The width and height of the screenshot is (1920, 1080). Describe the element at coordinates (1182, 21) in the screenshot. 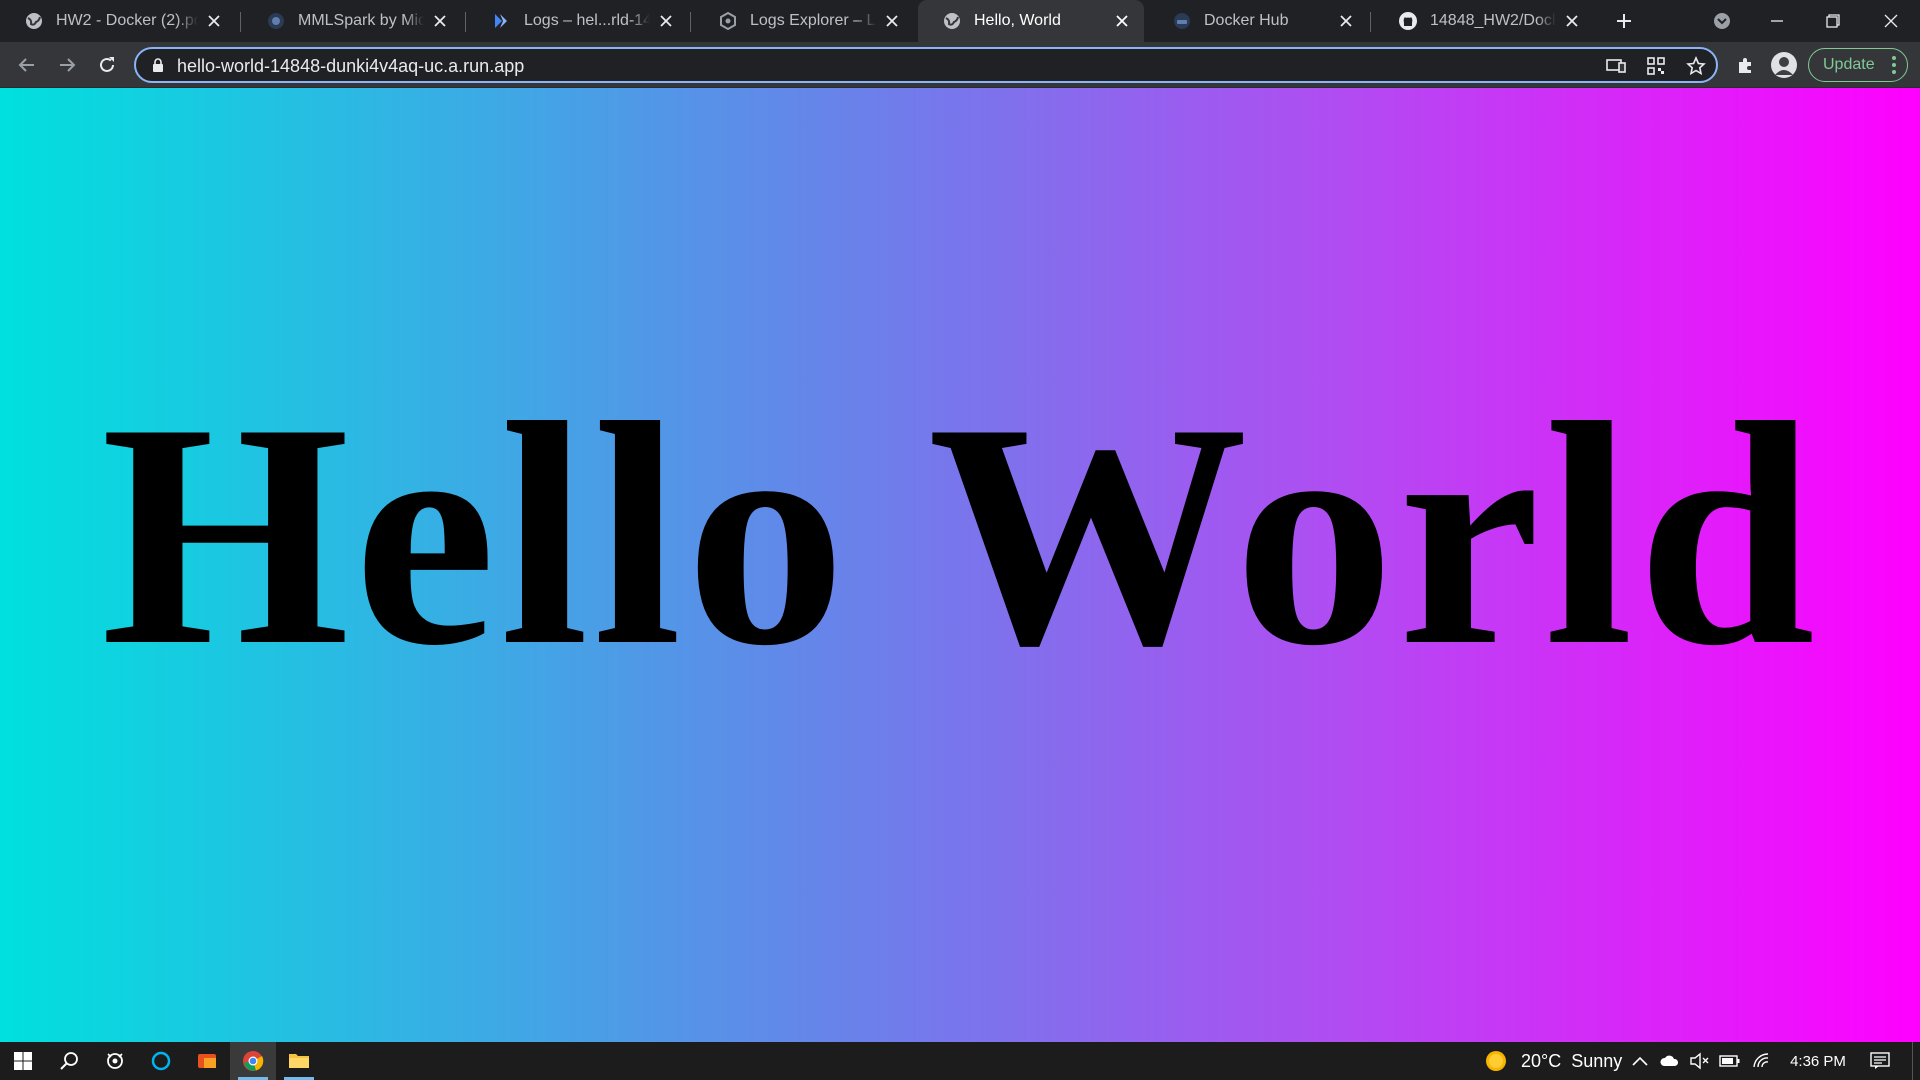

I see `docker-icon` at that location.